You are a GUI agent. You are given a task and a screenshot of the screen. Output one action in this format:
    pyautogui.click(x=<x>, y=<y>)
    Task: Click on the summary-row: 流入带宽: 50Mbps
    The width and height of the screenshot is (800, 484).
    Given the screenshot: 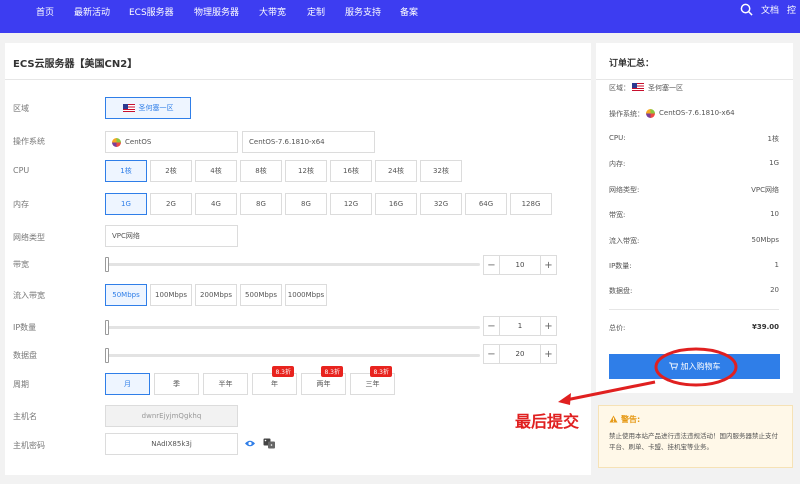 What is the action you would take?
    pyautogui.click(x=694, y=241)
    